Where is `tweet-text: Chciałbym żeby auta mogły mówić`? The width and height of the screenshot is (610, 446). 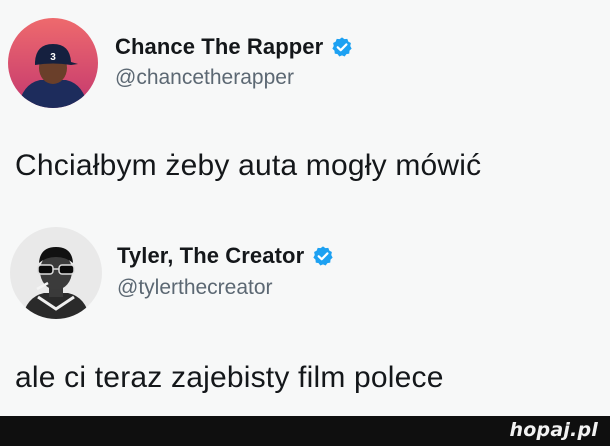 tweet-text: Chciałbym żeby auta mogły mówić is located at coordinates (248, 165).